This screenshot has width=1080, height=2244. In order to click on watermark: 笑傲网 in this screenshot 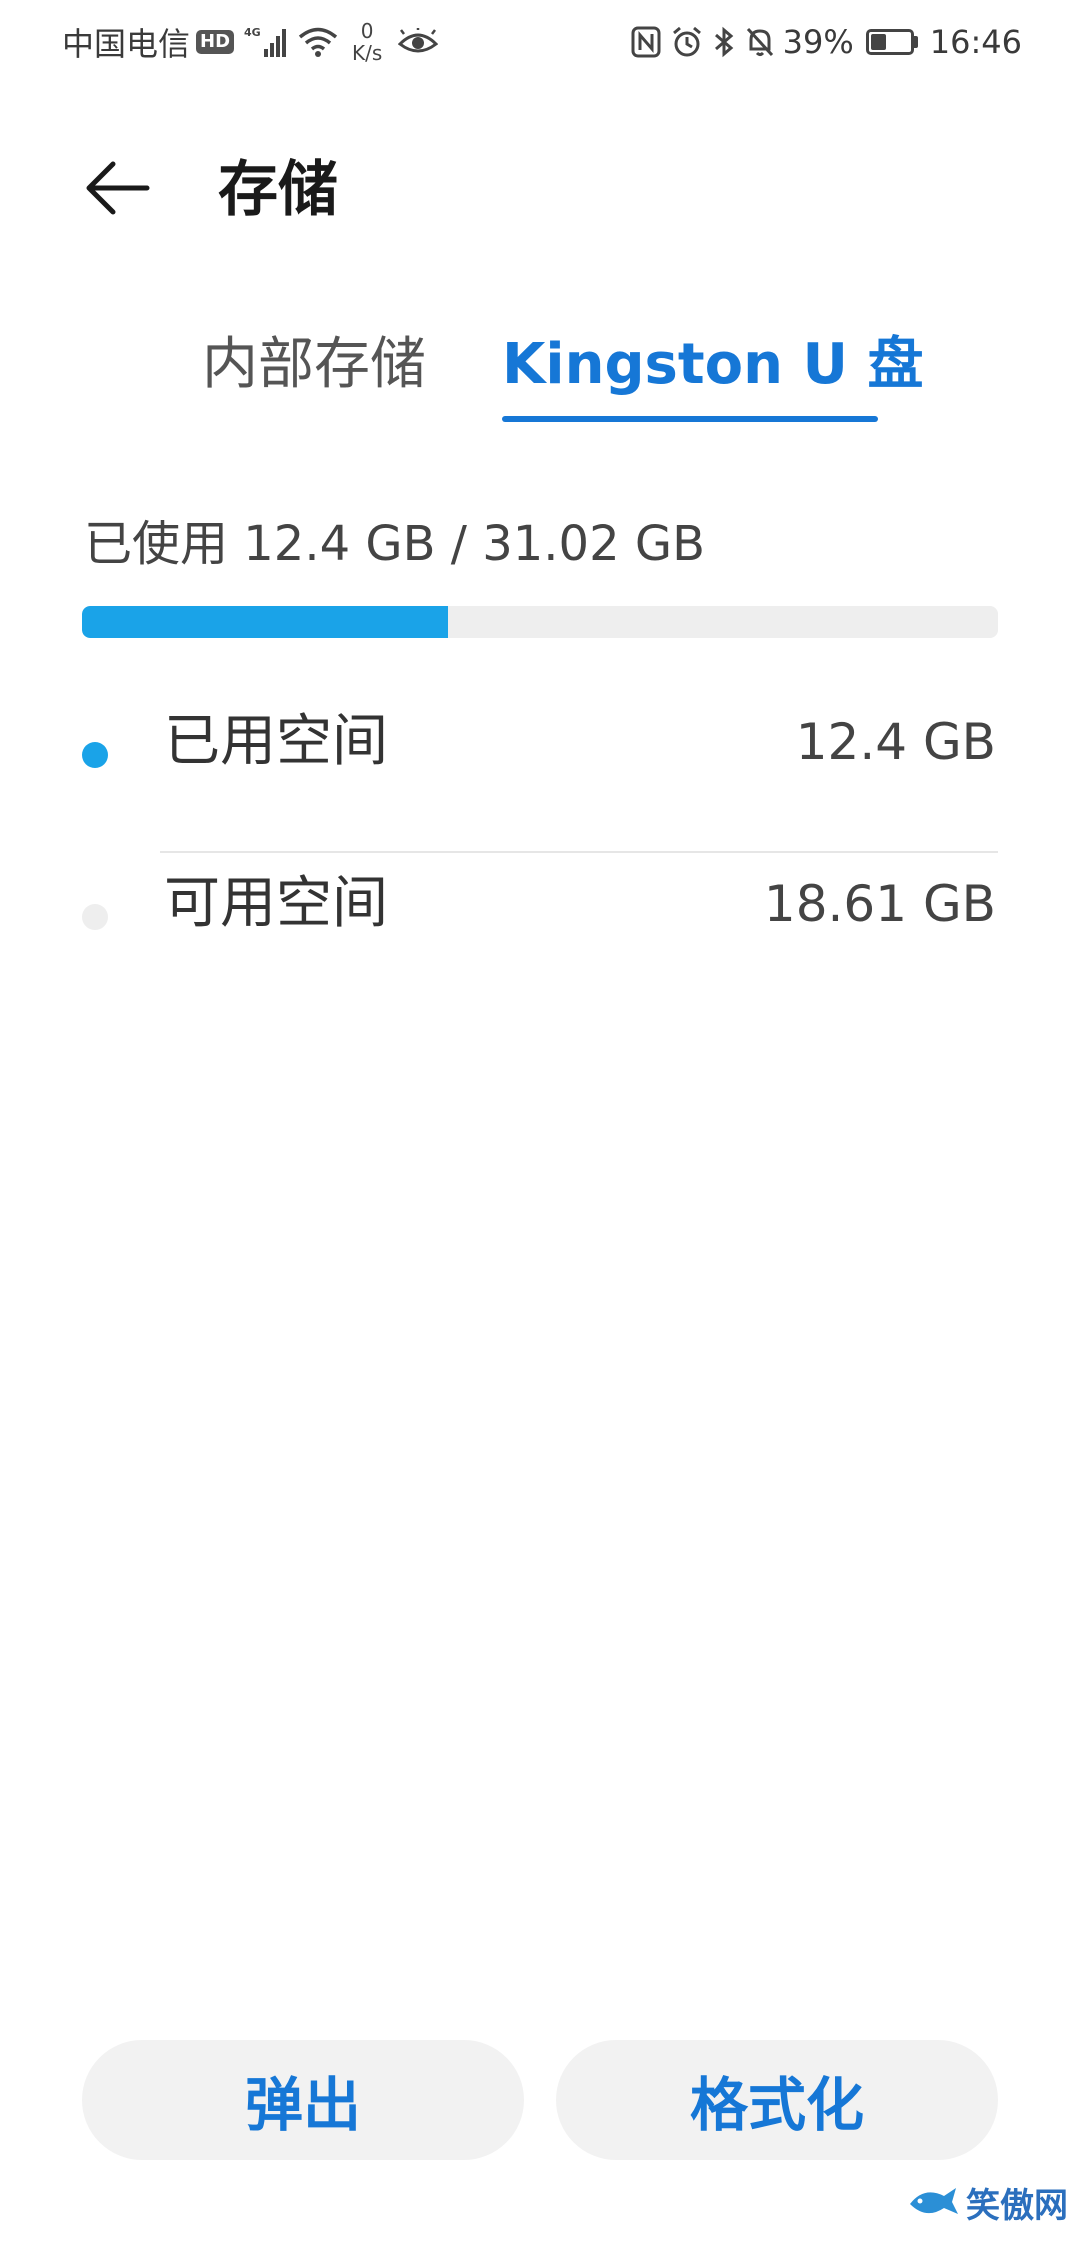, I will do `click(987, 2202)`.